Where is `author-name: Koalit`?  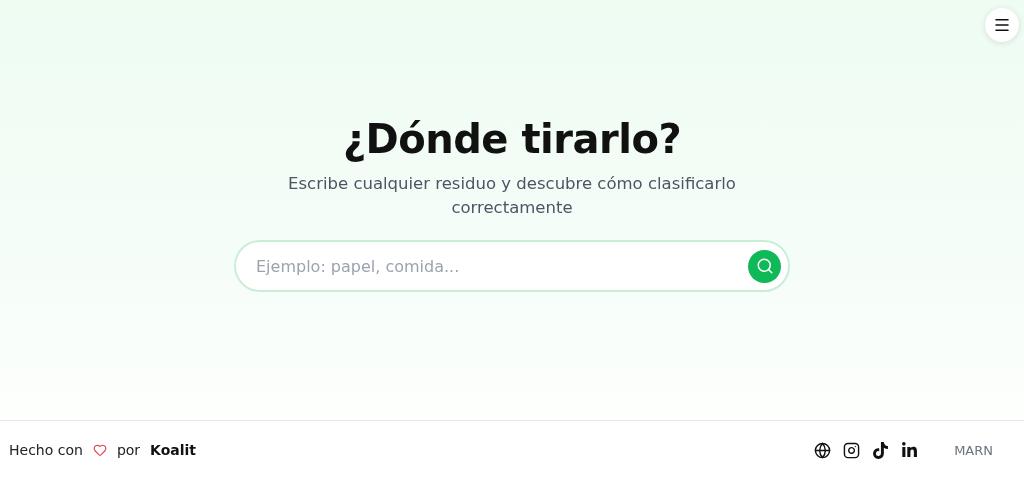
author-name: Koalit is located at coordinates (173, 450).